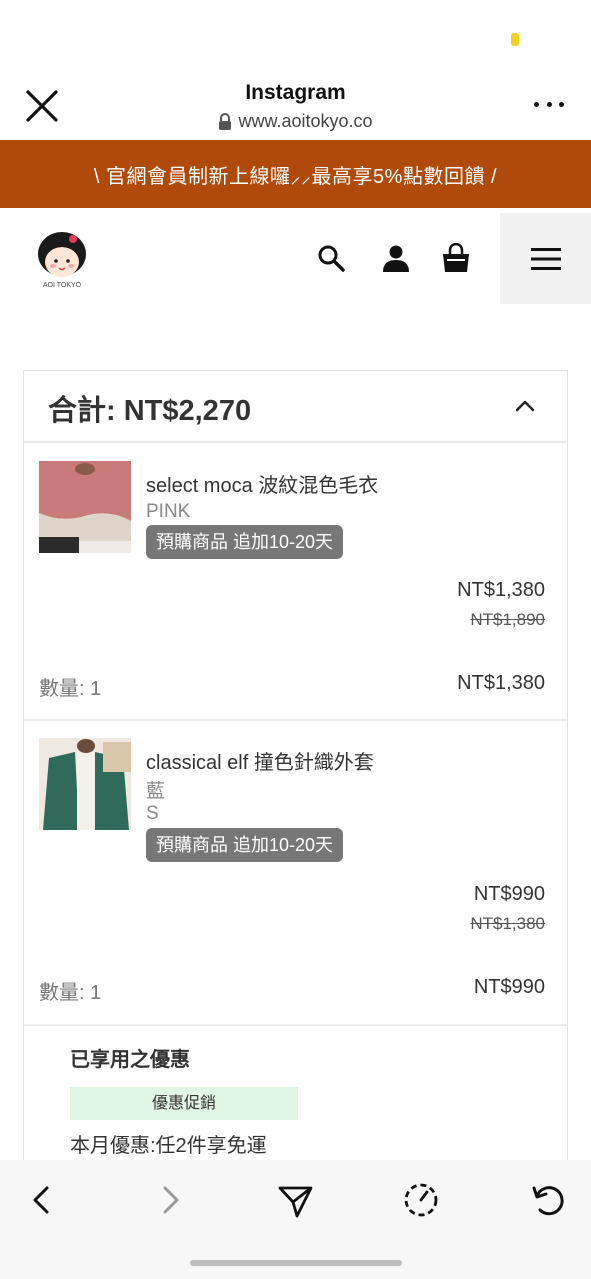  I want to click on timer-icon, so click(421, 1200).